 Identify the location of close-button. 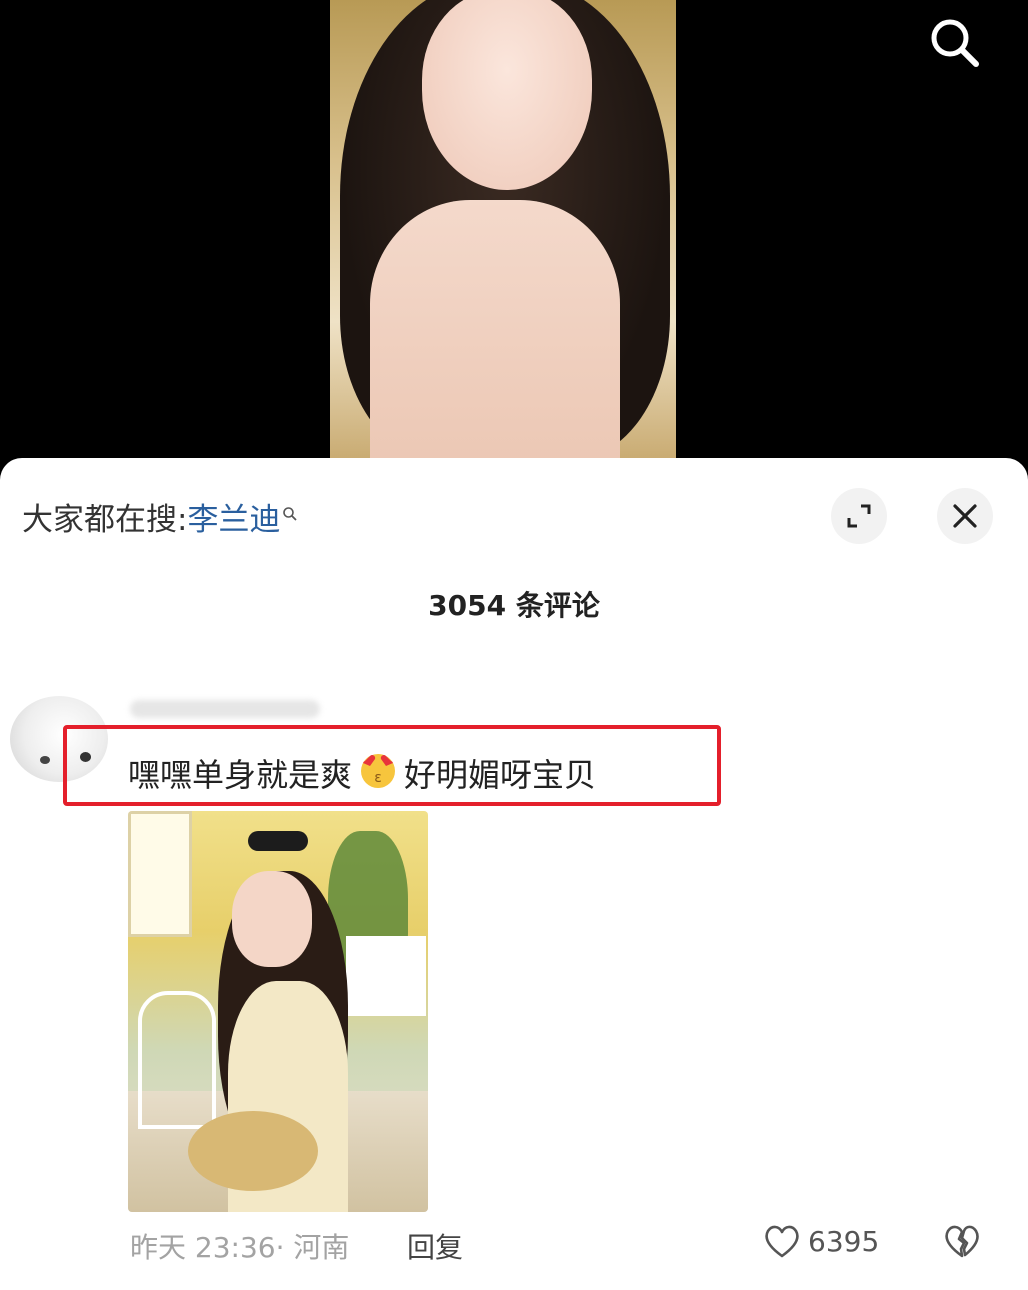
(965, 516).